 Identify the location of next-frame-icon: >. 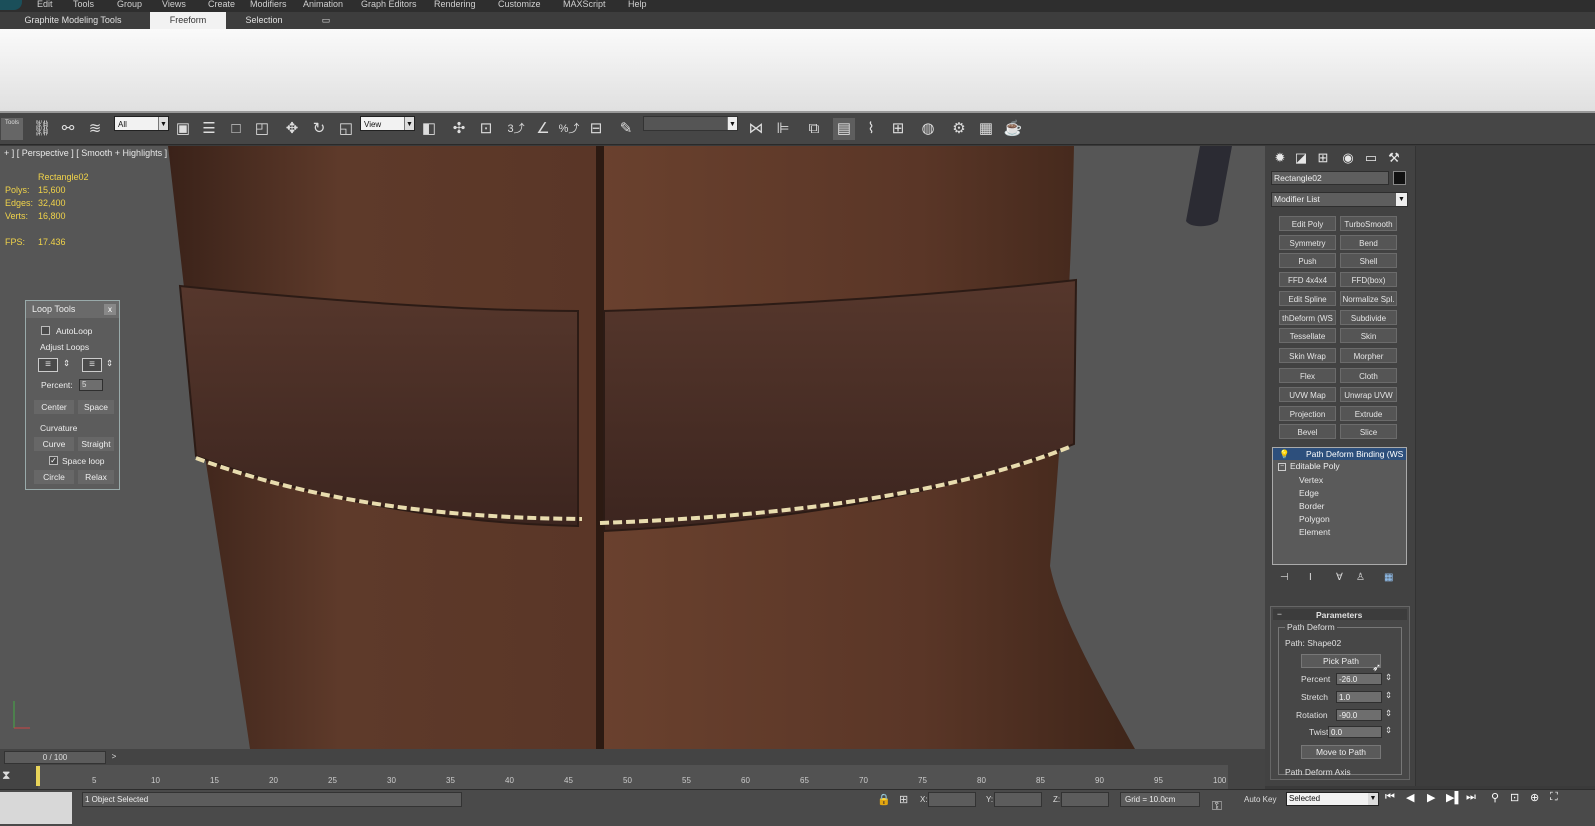
(114, 757).